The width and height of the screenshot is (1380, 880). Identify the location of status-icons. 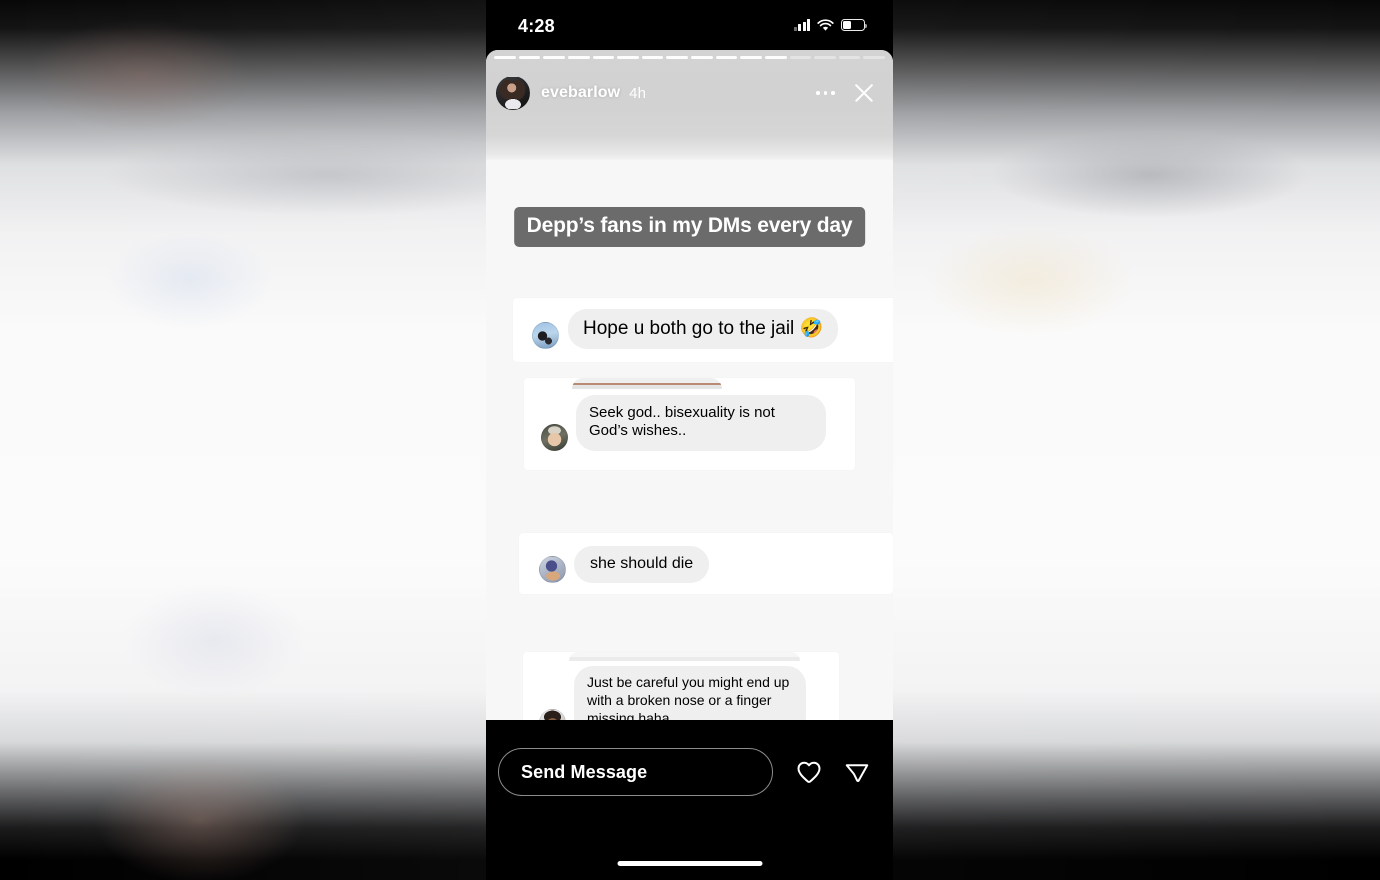
(830, 25).